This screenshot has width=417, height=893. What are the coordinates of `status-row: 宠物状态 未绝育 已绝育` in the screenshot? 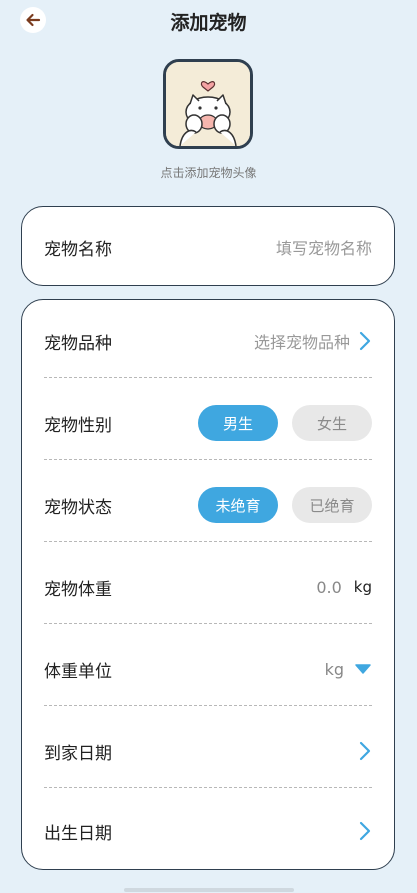 It's located at (208, 505).